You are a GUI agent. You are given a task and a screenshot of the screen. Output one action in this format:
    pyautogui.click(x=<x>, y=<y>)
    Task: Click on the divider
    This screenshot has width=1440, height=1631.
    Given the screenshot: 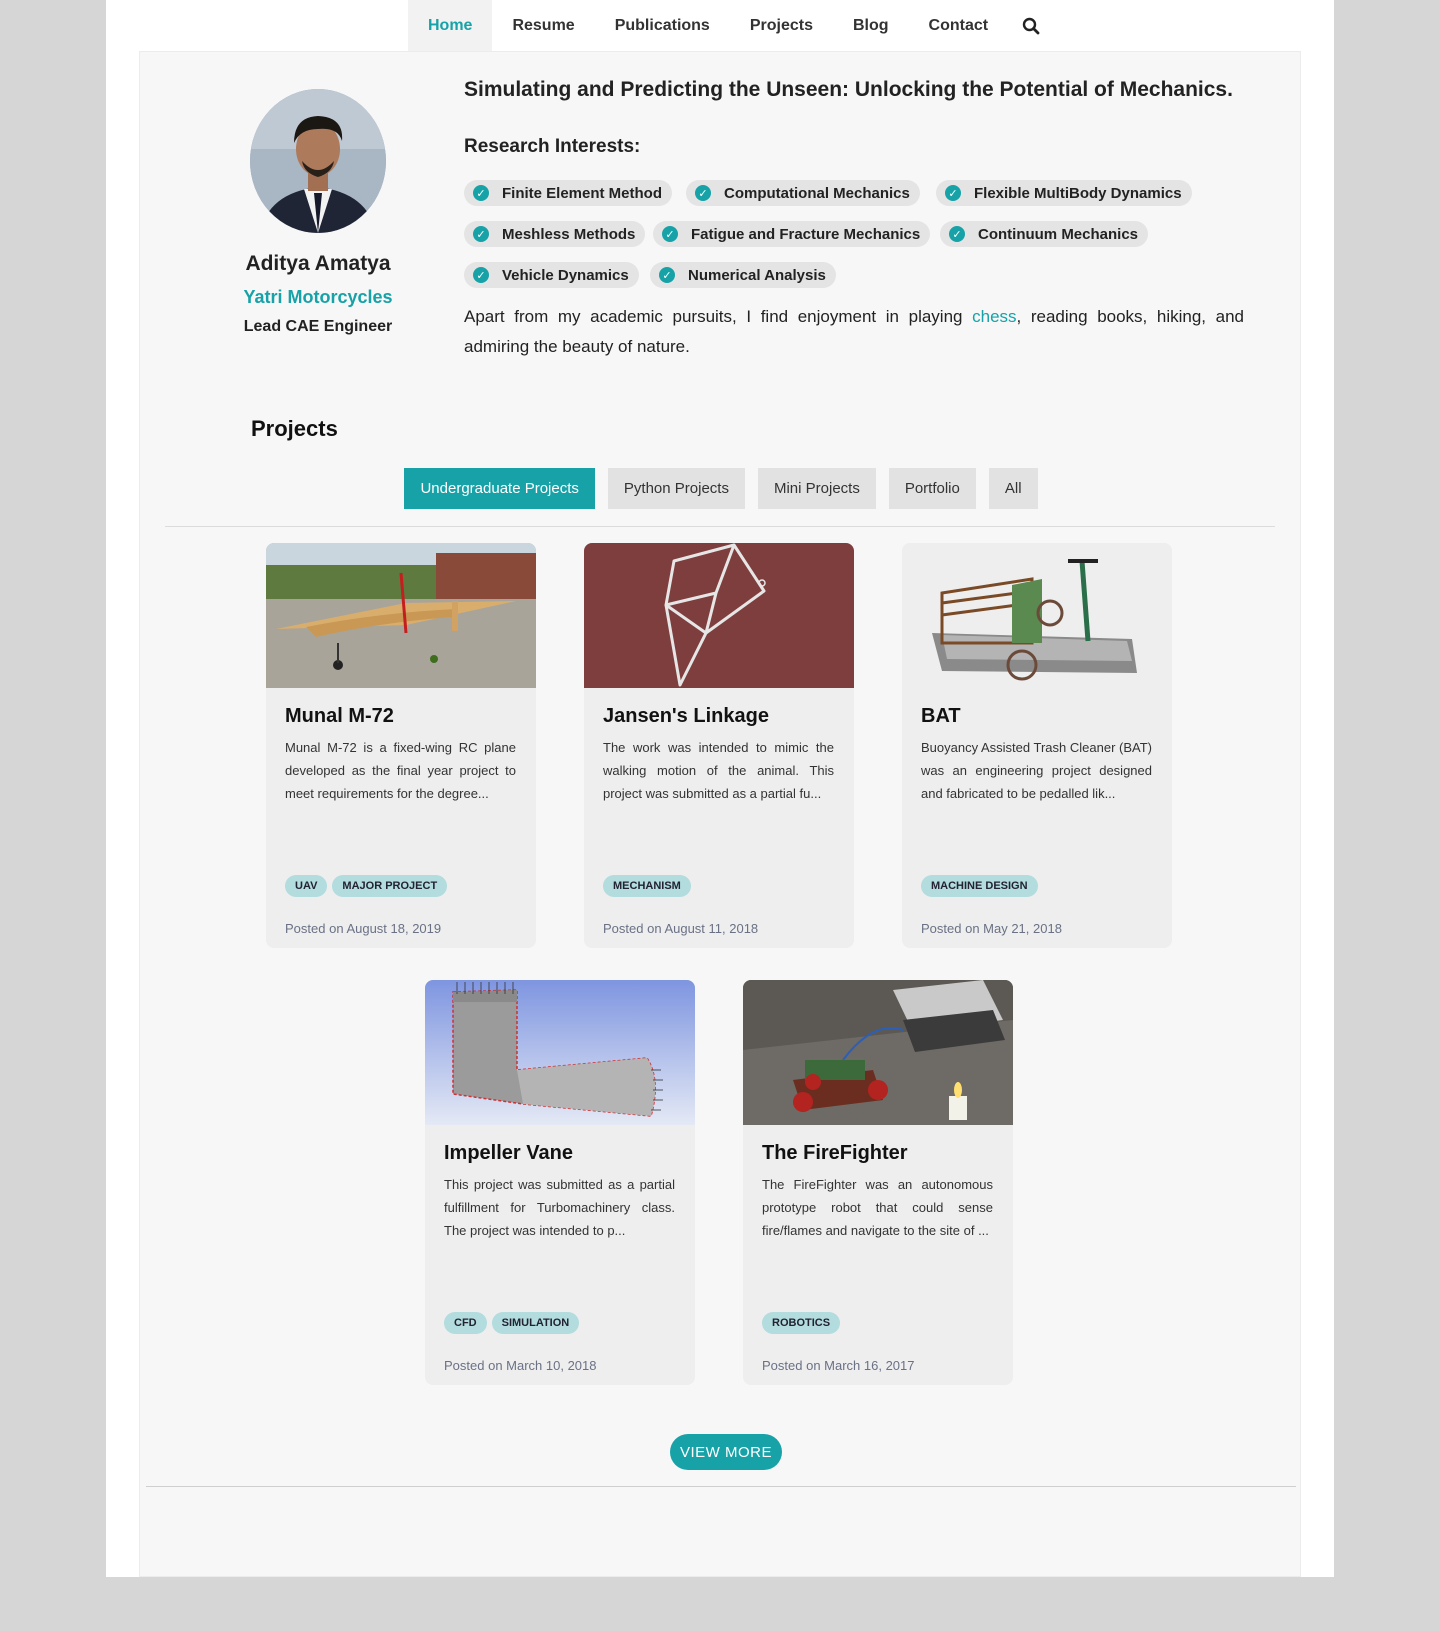 What is the action you would take?
    pyautogui.click(x=720, y=526)
    